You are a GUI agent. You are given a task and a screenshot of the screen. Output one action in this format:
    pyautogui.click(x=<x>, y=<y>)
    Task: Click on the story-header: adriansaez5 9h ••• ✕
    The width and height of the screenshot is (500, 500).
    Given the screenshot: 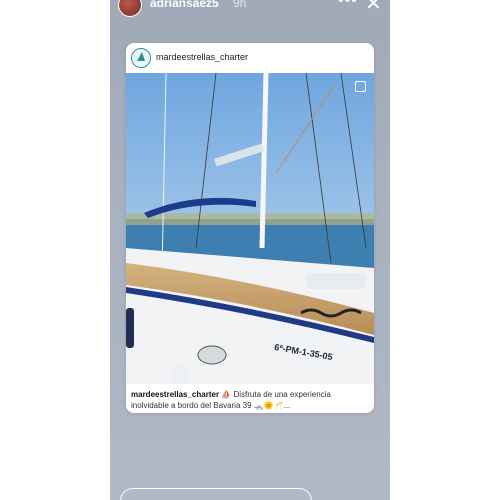 What is the action you would take?
    pyautogui.click(x=250, y=10)
    